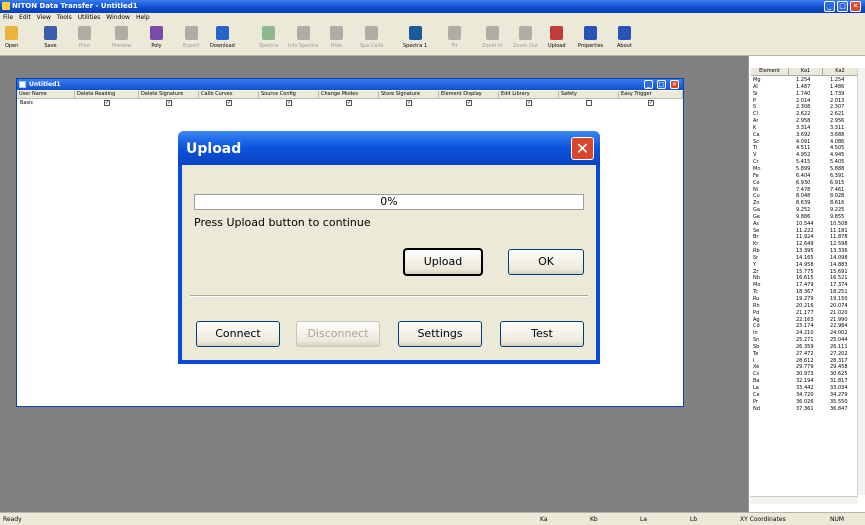  I want to click on element-row: Kr 12.649 12.598, so click(804, 244).